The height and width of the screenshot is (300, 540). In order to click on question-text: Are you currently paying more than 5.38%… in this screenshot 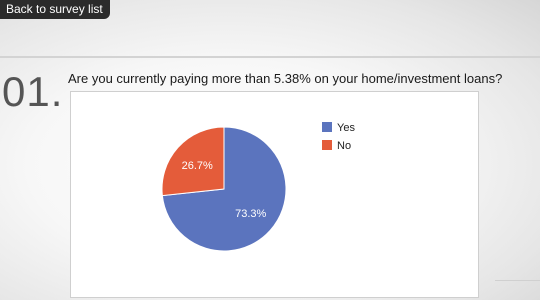, I will do `click(285, 78)`.